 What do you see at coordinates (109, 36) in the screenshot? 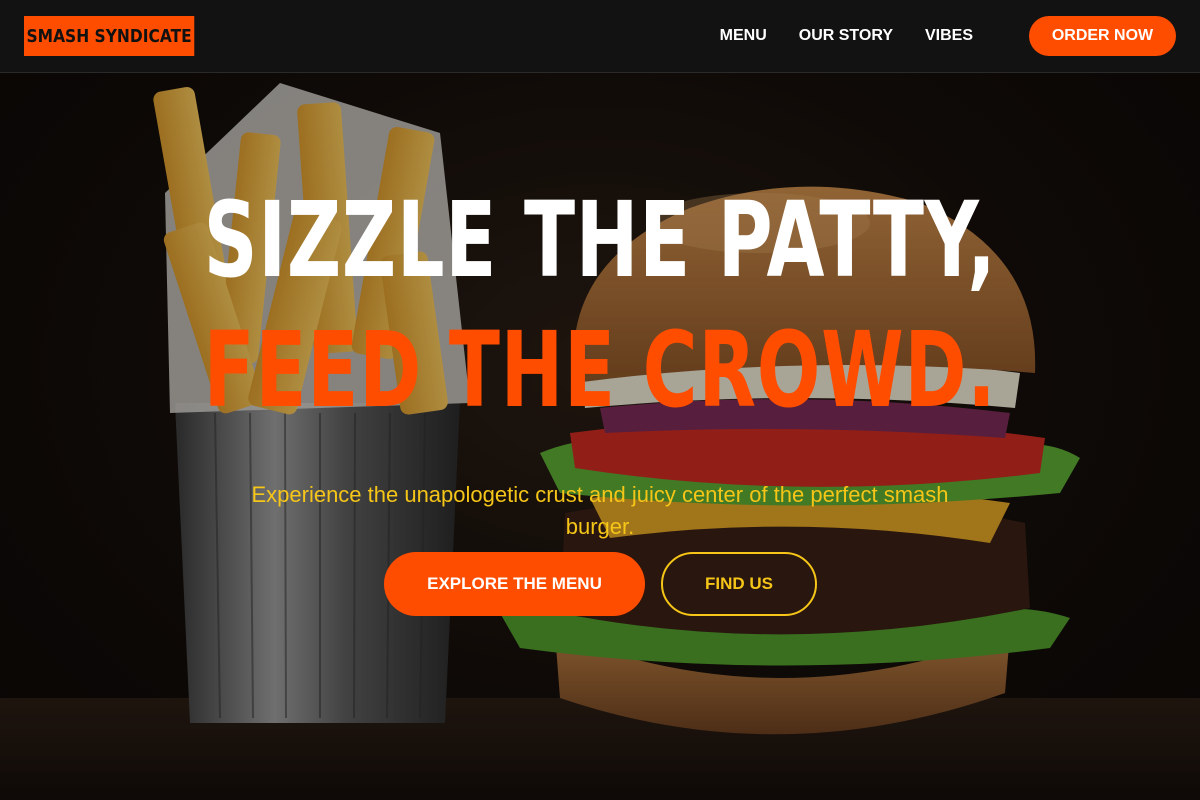
I see `brand-logo: SMASH SYNDICATE` at bounding box center [109, 36].